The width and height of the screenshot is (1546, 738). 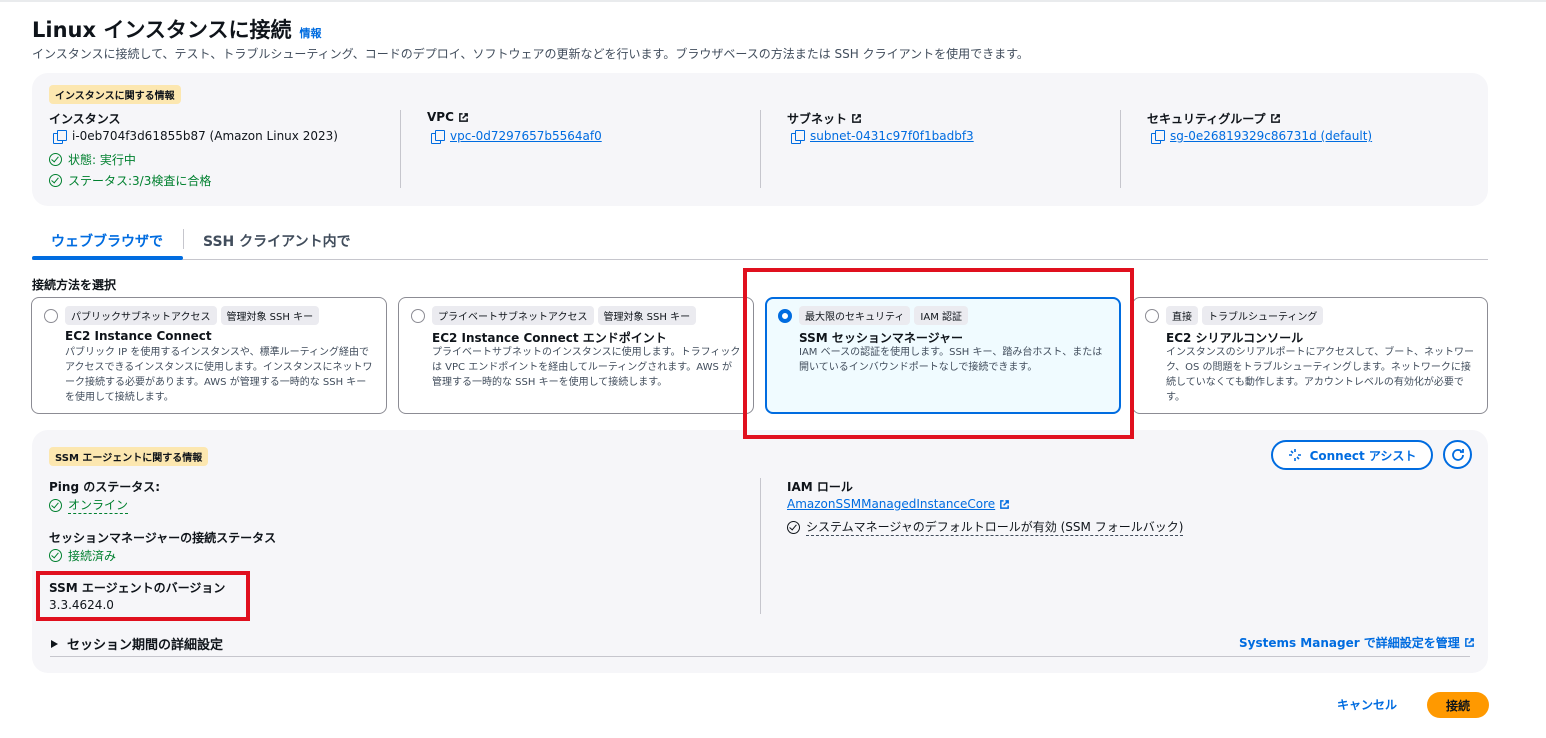 I want to click on subnet-value-row: subnet-0431c97f0f1badbf3, so click(x=882, y=136).